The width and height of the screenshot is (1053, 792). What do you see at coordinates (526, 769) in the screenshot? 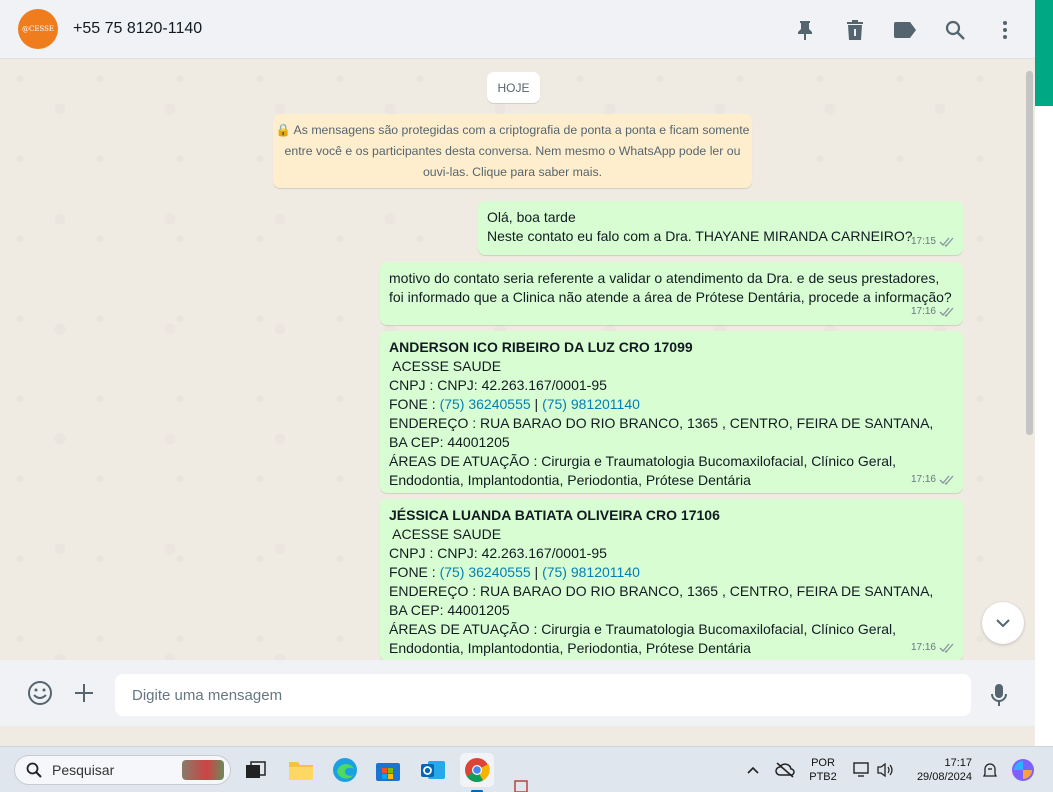
I see `os-taskbar: Pesquisar POR PTB2 17:17 29/08/2024` at bounding box center [526, 769].